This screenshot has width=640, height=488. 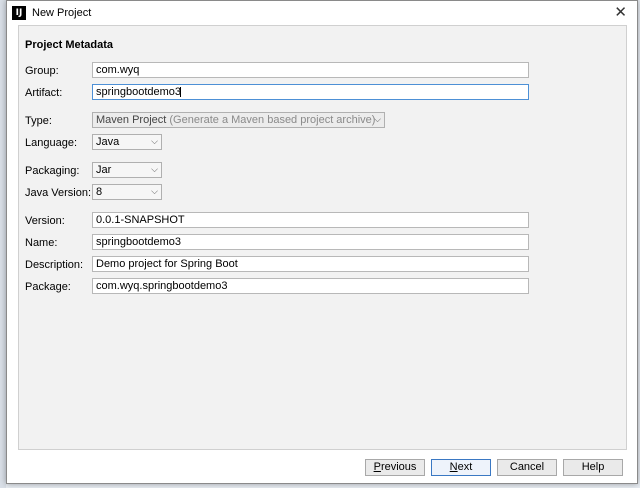 What do you see at coordinates (140, 220) in the screenshot?
I see `version-value: 0.0.1-SNAPSHOT` at bounding box center [140, 220].